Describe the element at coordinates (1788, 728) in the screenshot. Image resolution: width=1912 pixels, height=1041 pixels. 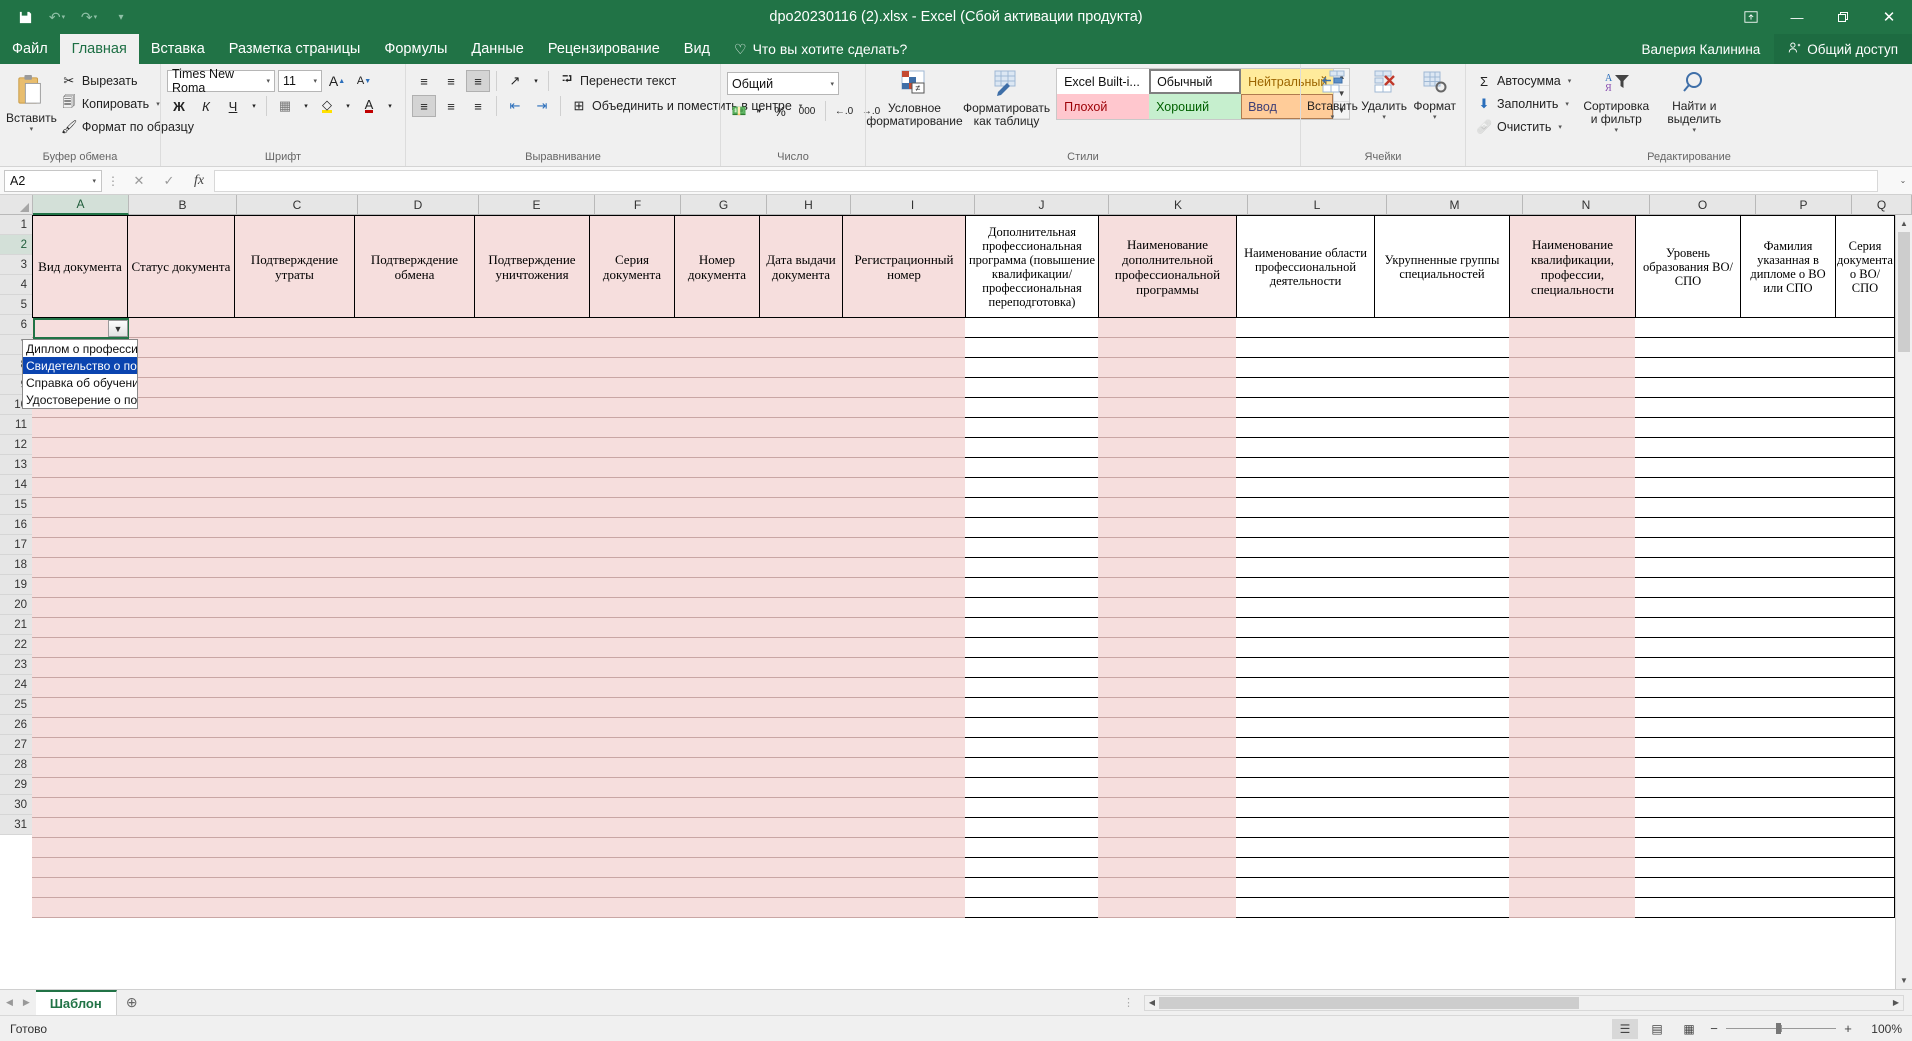
I see `cell-p22` at that location.